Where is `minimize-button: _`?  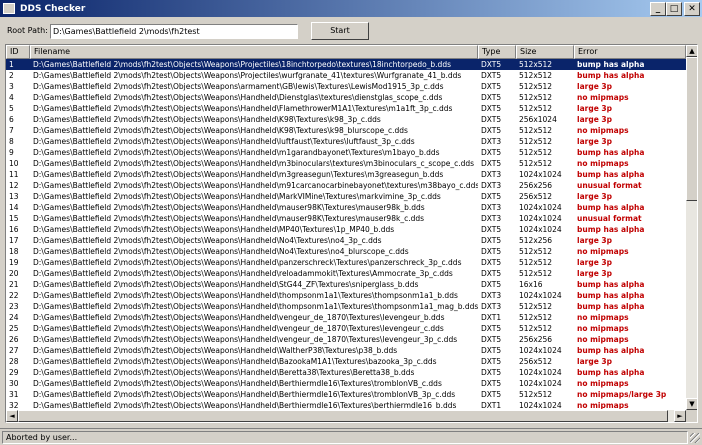
minimize-button: _ is located at coordinates (658, 9).